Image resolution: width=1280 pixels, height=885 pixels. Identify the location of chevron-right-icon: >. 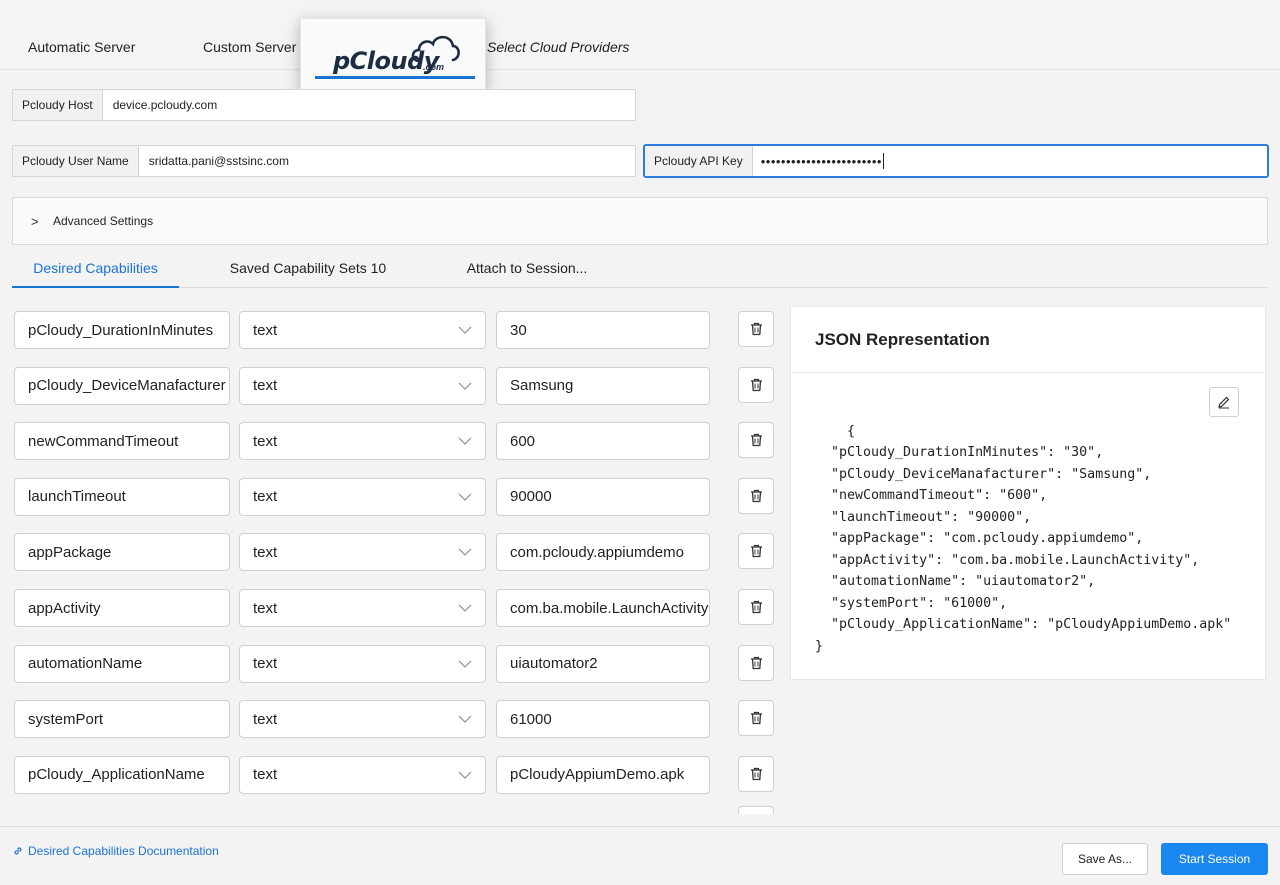
(35, 221).